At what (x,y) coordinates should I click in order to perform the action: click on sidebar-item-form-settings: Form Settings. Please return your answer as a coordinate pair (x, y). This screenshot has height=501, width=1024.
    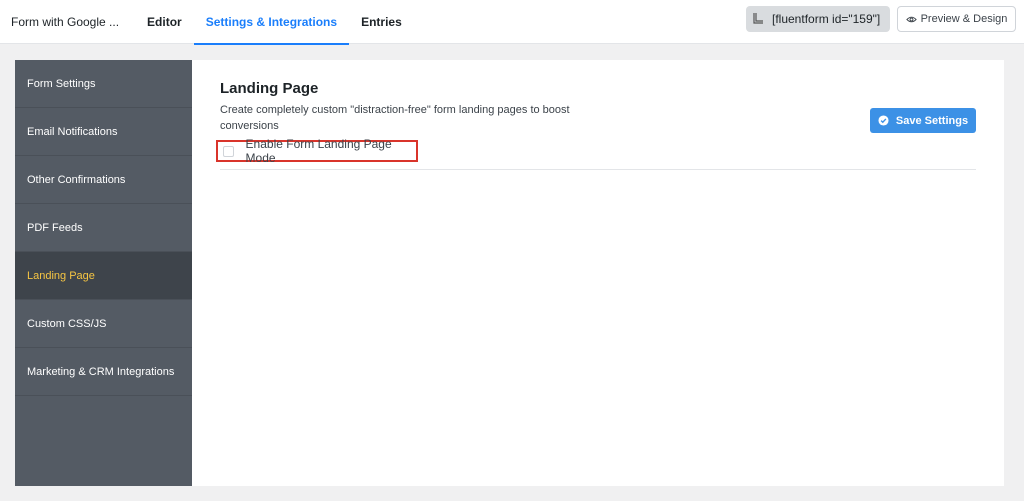
    Looking at the image, I should click on (103, 84).